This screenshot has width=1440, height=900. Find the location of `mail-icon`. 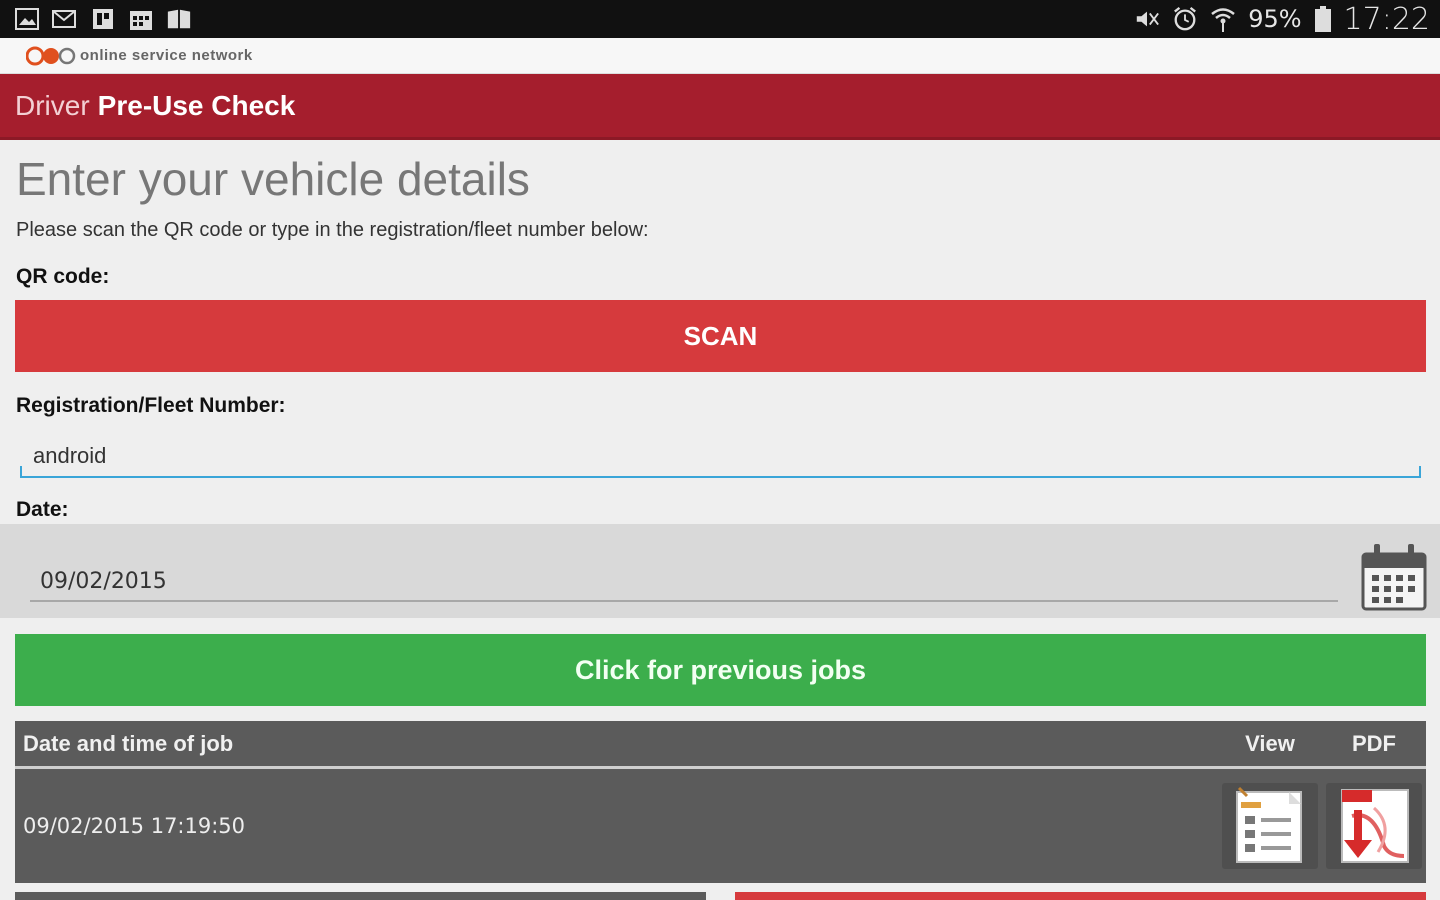

mail-icon is located at coordinates (65, 19).